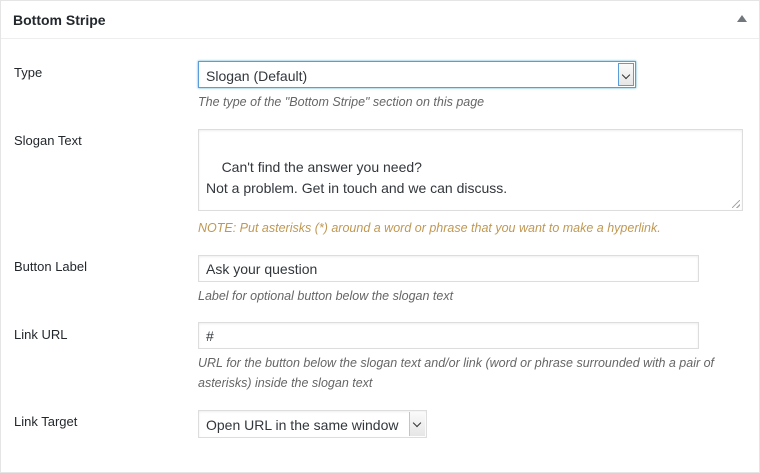  I want to click on type-select: Slogan (Default), so click(417, 74).